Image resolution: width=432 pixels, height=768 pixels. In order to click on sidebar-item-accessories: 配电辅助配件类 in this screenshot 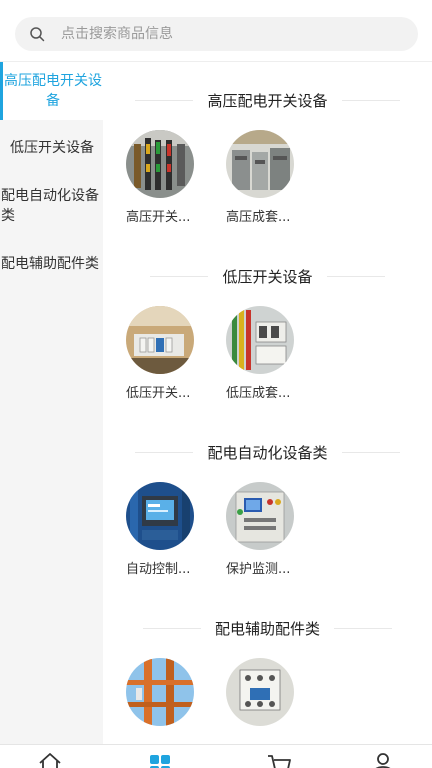, I will do `click(51, 264)`.